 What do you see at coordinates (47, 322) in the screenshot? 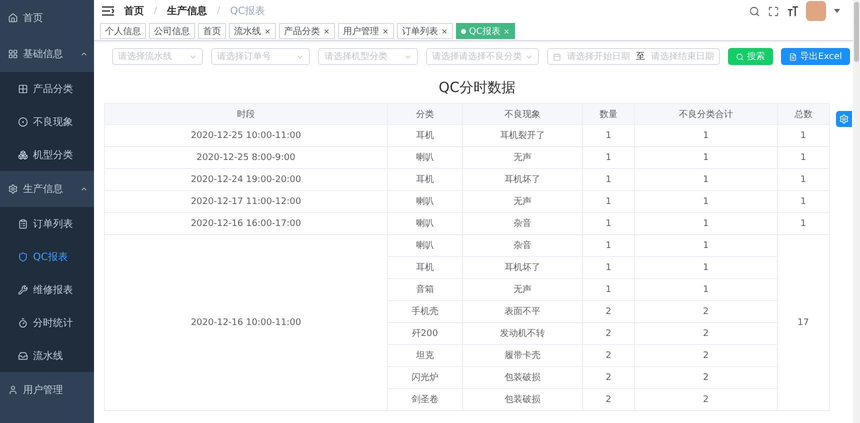
I see `submenu-item: 分时统计` at bounding box center [47, 322].